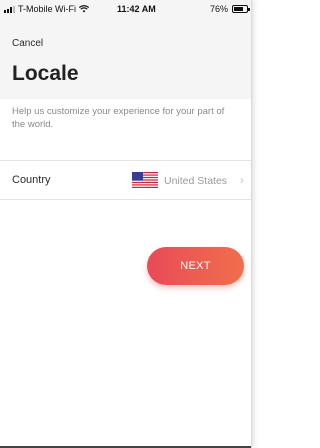 This screenshot has width=320, height=448. What do you see at coordinates (136, 9) in the screenshot?
I see `status-time: 11:42 AM` at bounding box center [136, 9].